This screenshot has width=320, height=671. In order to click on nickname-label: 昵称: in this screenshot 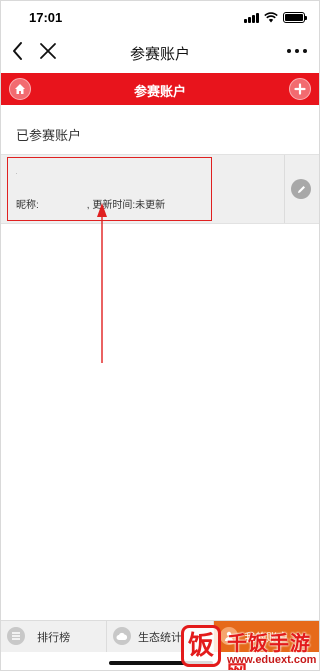, I will do `click(27, 205)`.